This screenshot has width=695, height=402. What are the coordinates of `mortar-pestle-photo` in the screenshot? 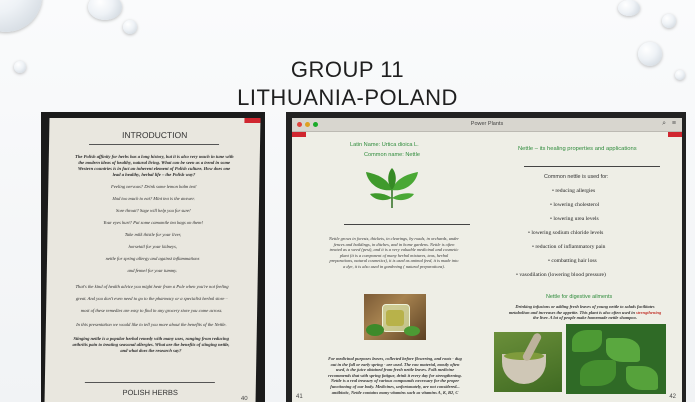 It's located at (528, 362).